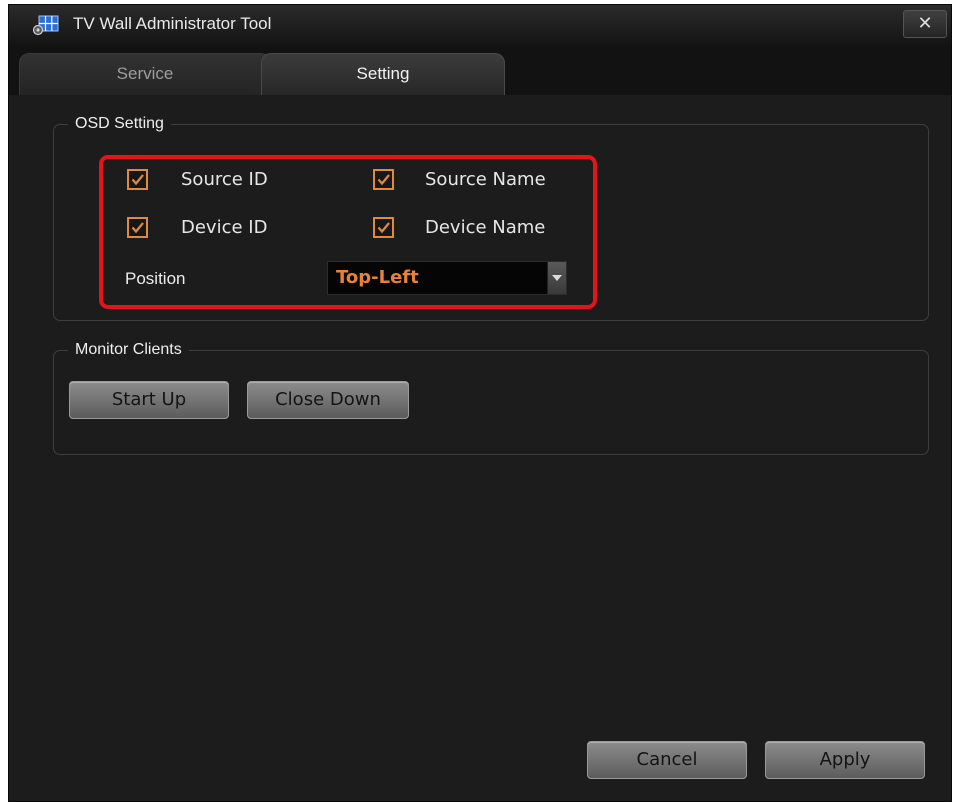 The width and height of the screenshot is (955, 802). I want to click on close-button: ✕, so click(925, 24).